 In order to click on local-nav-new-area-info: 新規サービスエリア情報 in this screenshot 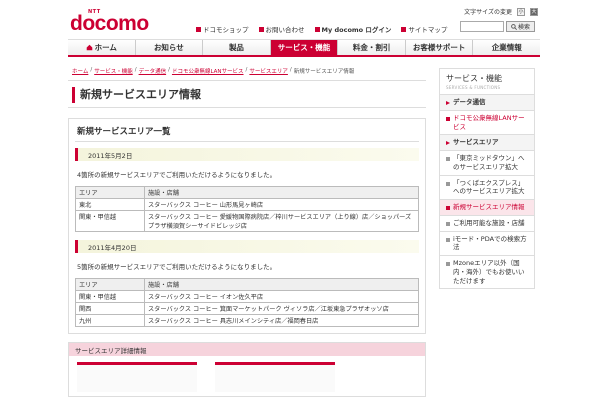, I will do `click(487, 208)`.